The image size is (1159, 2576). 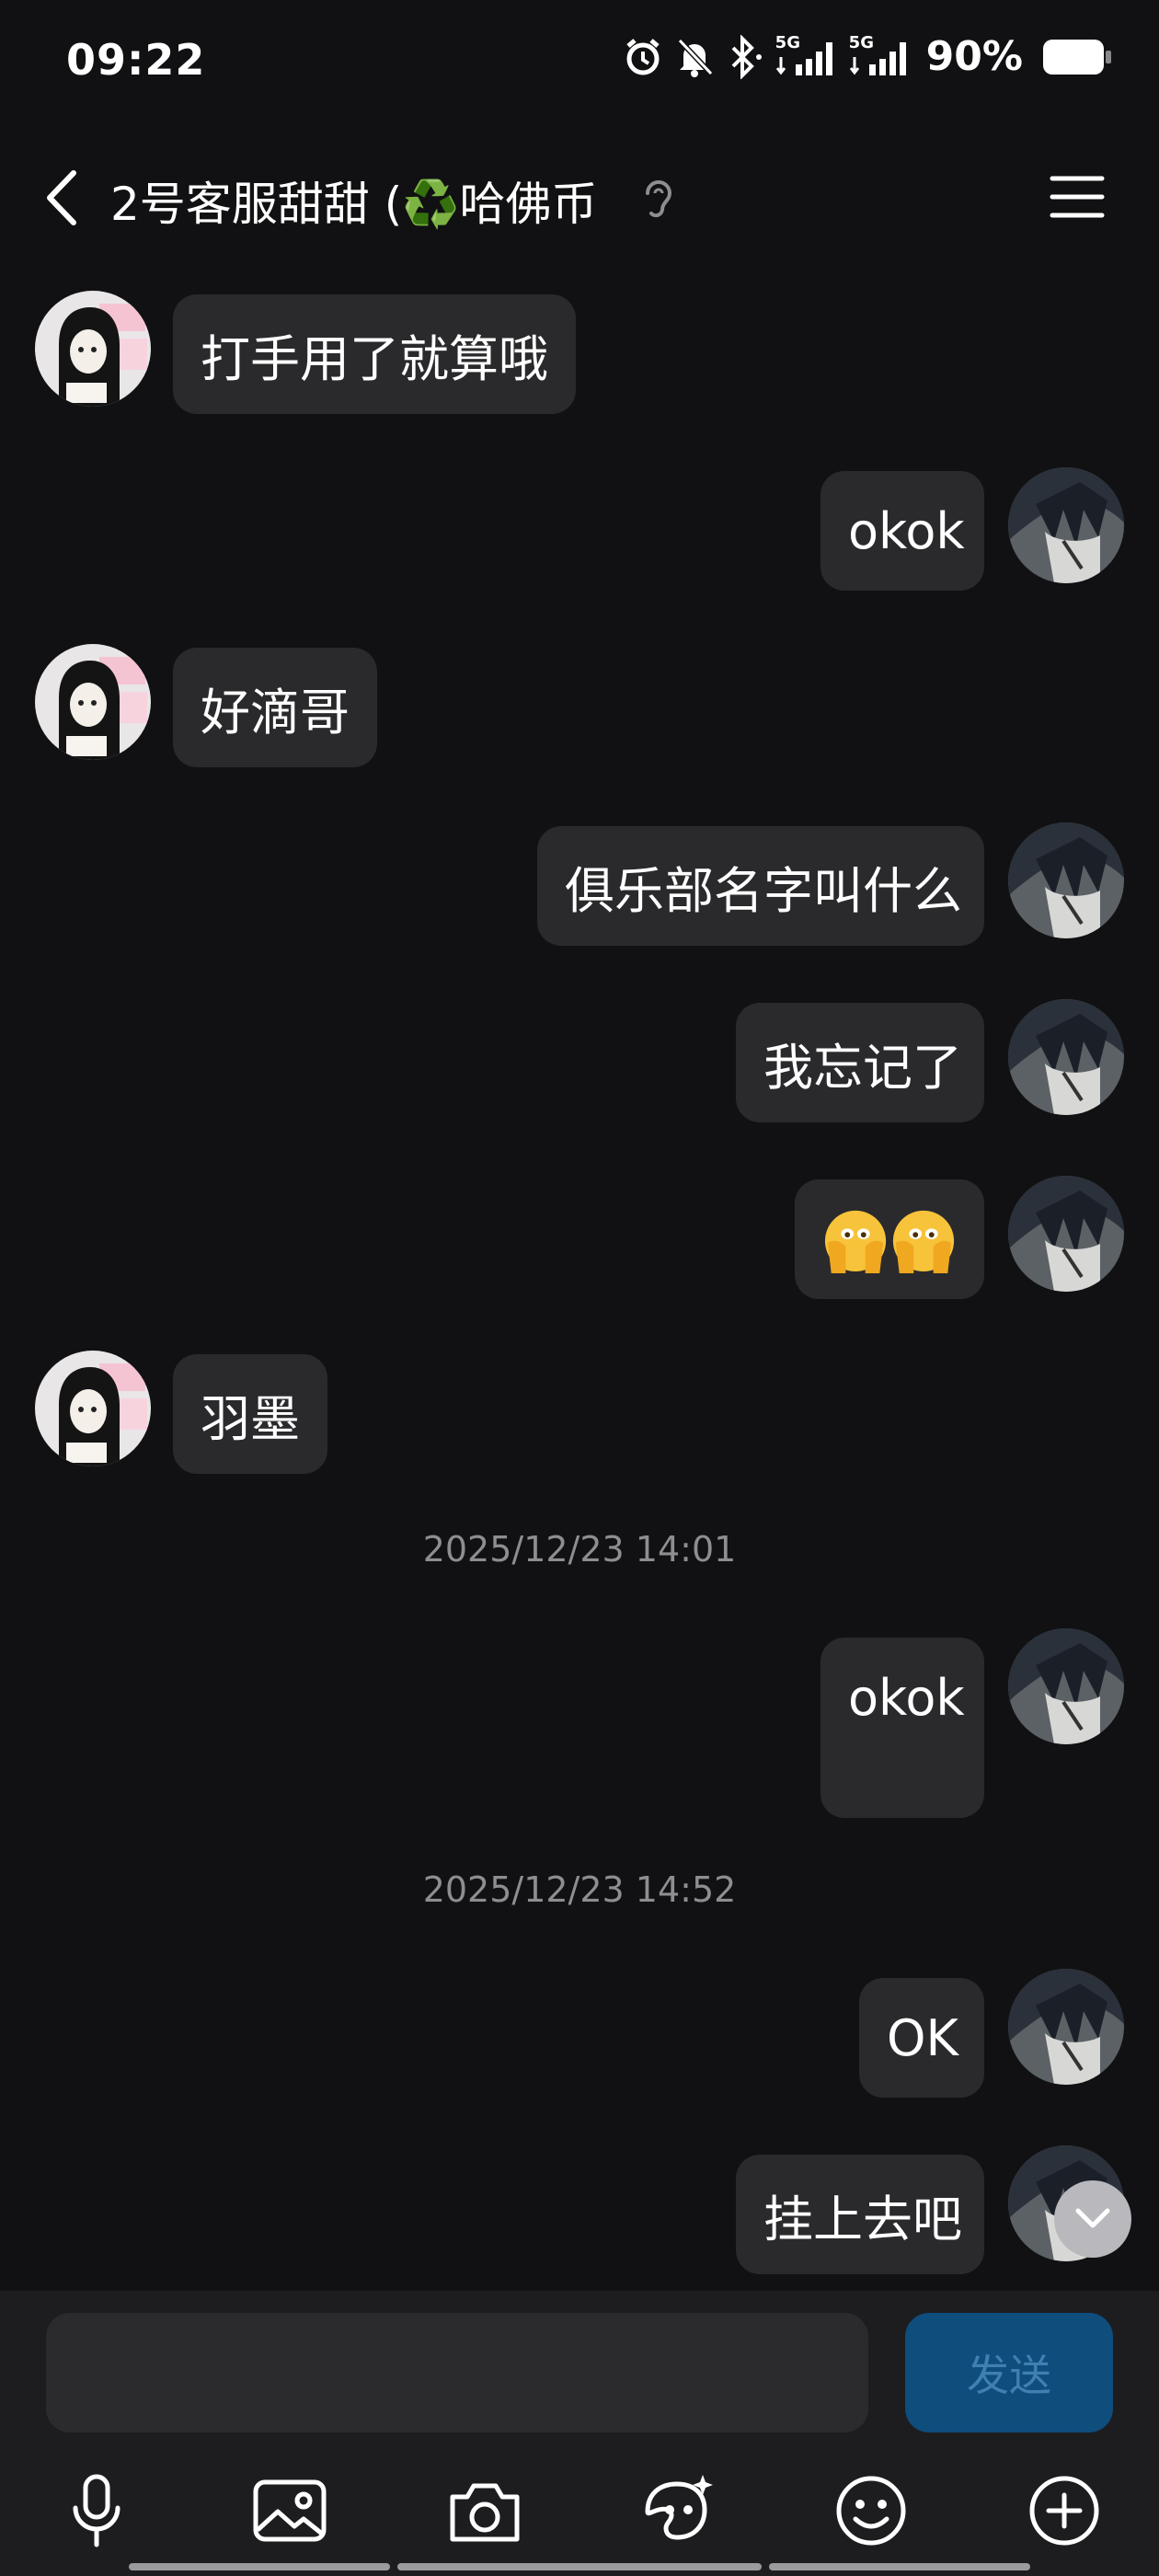 I want to click on send-button: 发送, so click(x=1009, y=2372).